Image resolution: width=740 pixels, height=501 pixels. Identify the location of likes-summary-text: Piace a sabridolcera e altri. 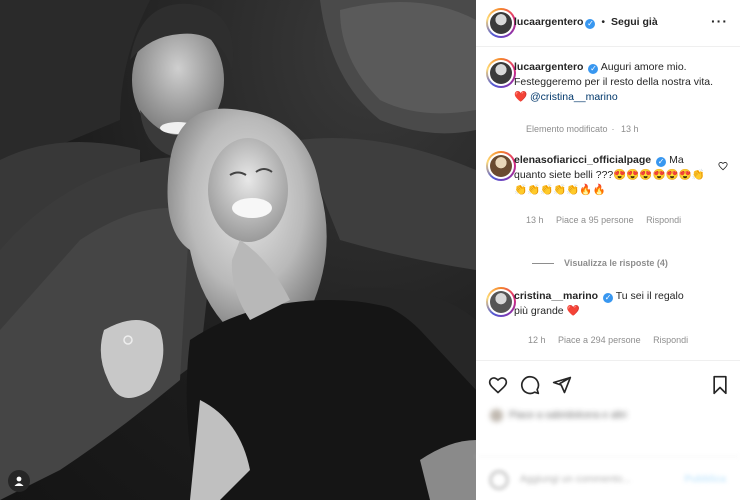
(568, 415).